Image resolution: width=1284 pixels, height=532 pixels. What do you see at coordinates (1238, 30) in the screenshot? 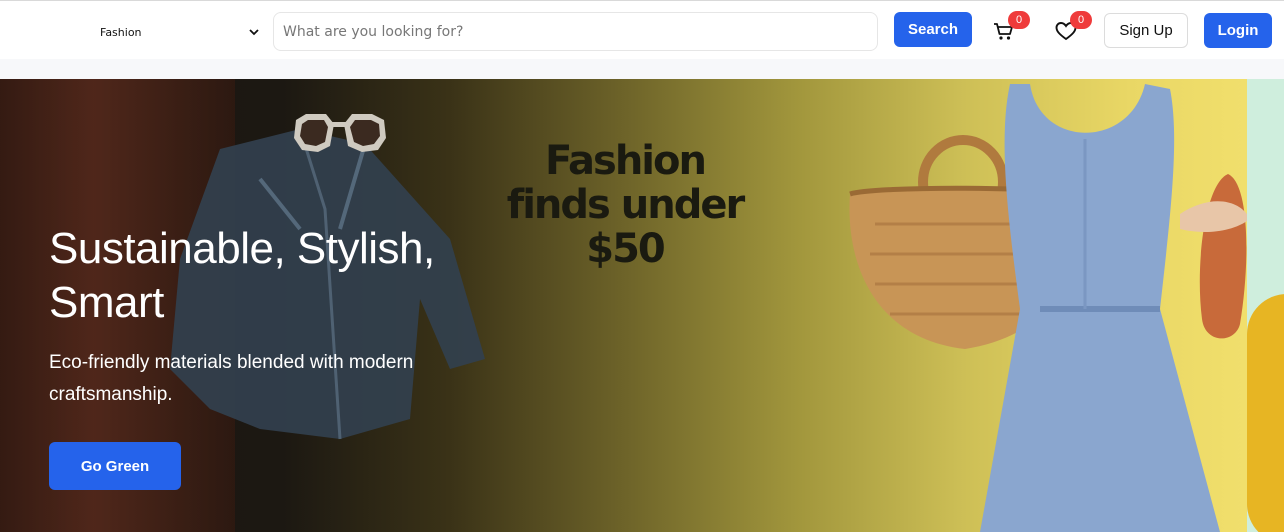
I see `login-button: Login` at bounding box center [1238, 30].